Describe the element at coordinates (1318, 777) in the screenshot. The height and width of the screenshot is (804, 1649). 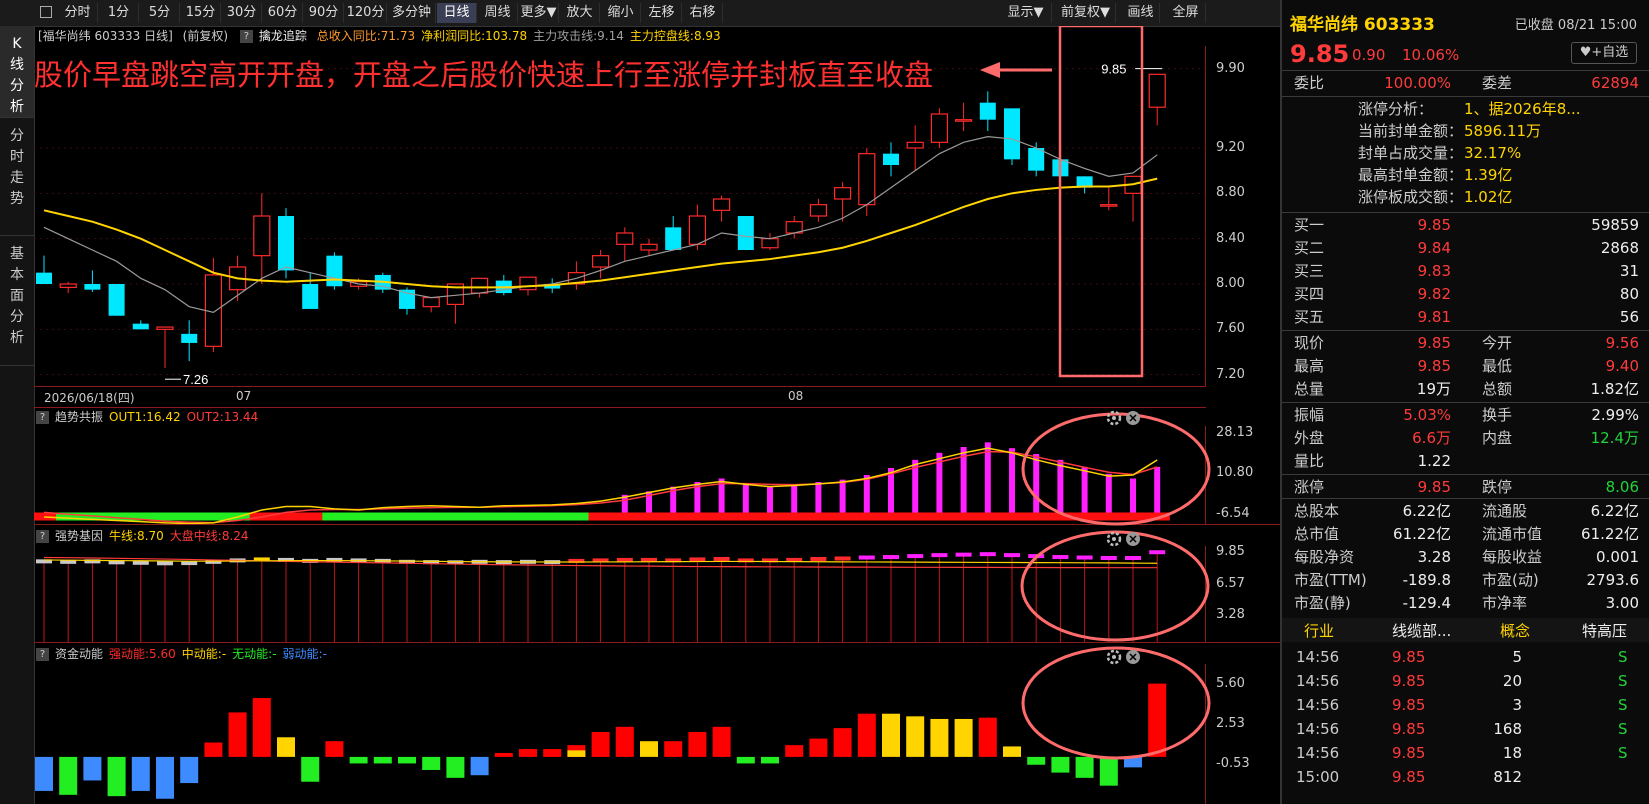
I see `tick-time: 15:00` at that location.